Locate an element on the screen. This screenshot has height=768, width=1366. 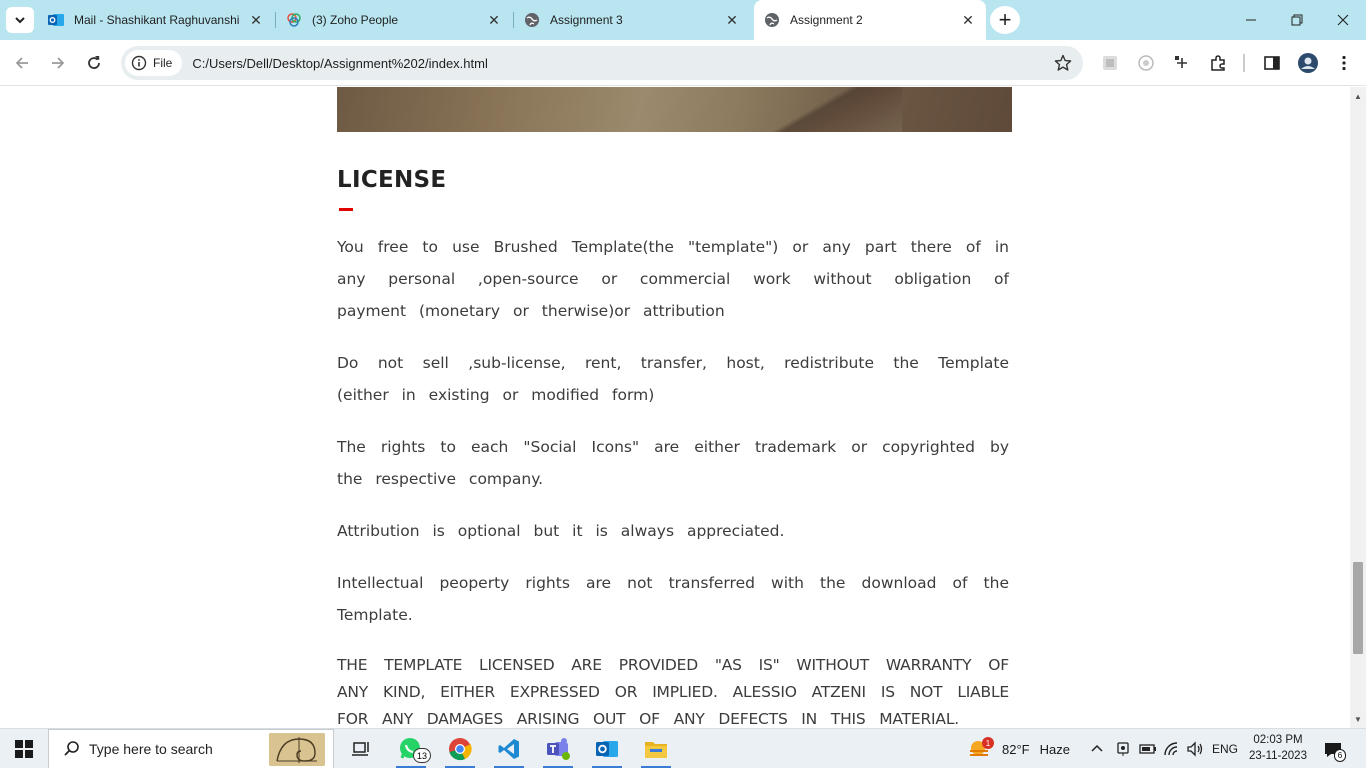
outlook-app is located at coordinates (607, 748).